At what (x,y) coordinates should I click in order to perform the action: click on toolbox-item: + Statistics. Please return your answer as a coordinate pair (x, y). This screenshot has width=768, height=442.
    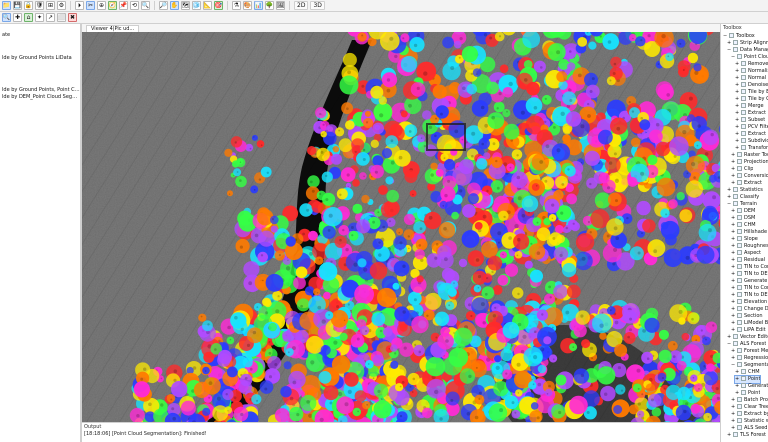
    Looking at the image, I should click on (745, 190).